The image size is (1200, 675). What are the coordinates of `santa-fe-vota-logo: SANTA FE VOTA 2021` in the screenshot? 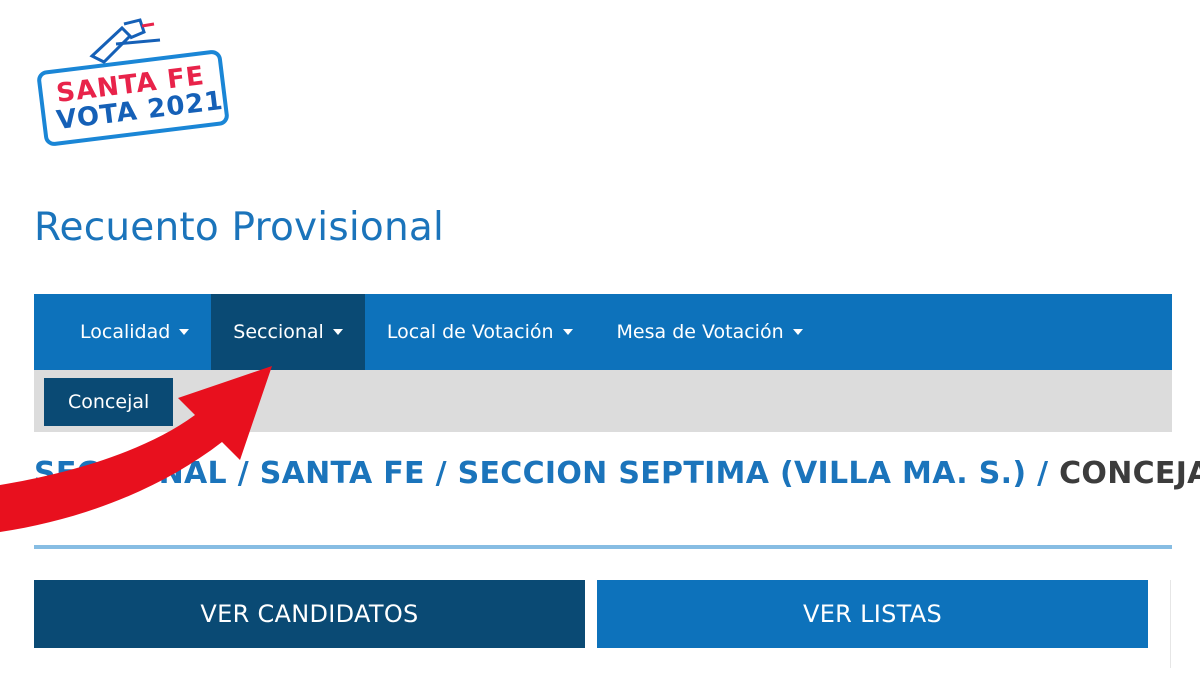 It's located at (134, 83).